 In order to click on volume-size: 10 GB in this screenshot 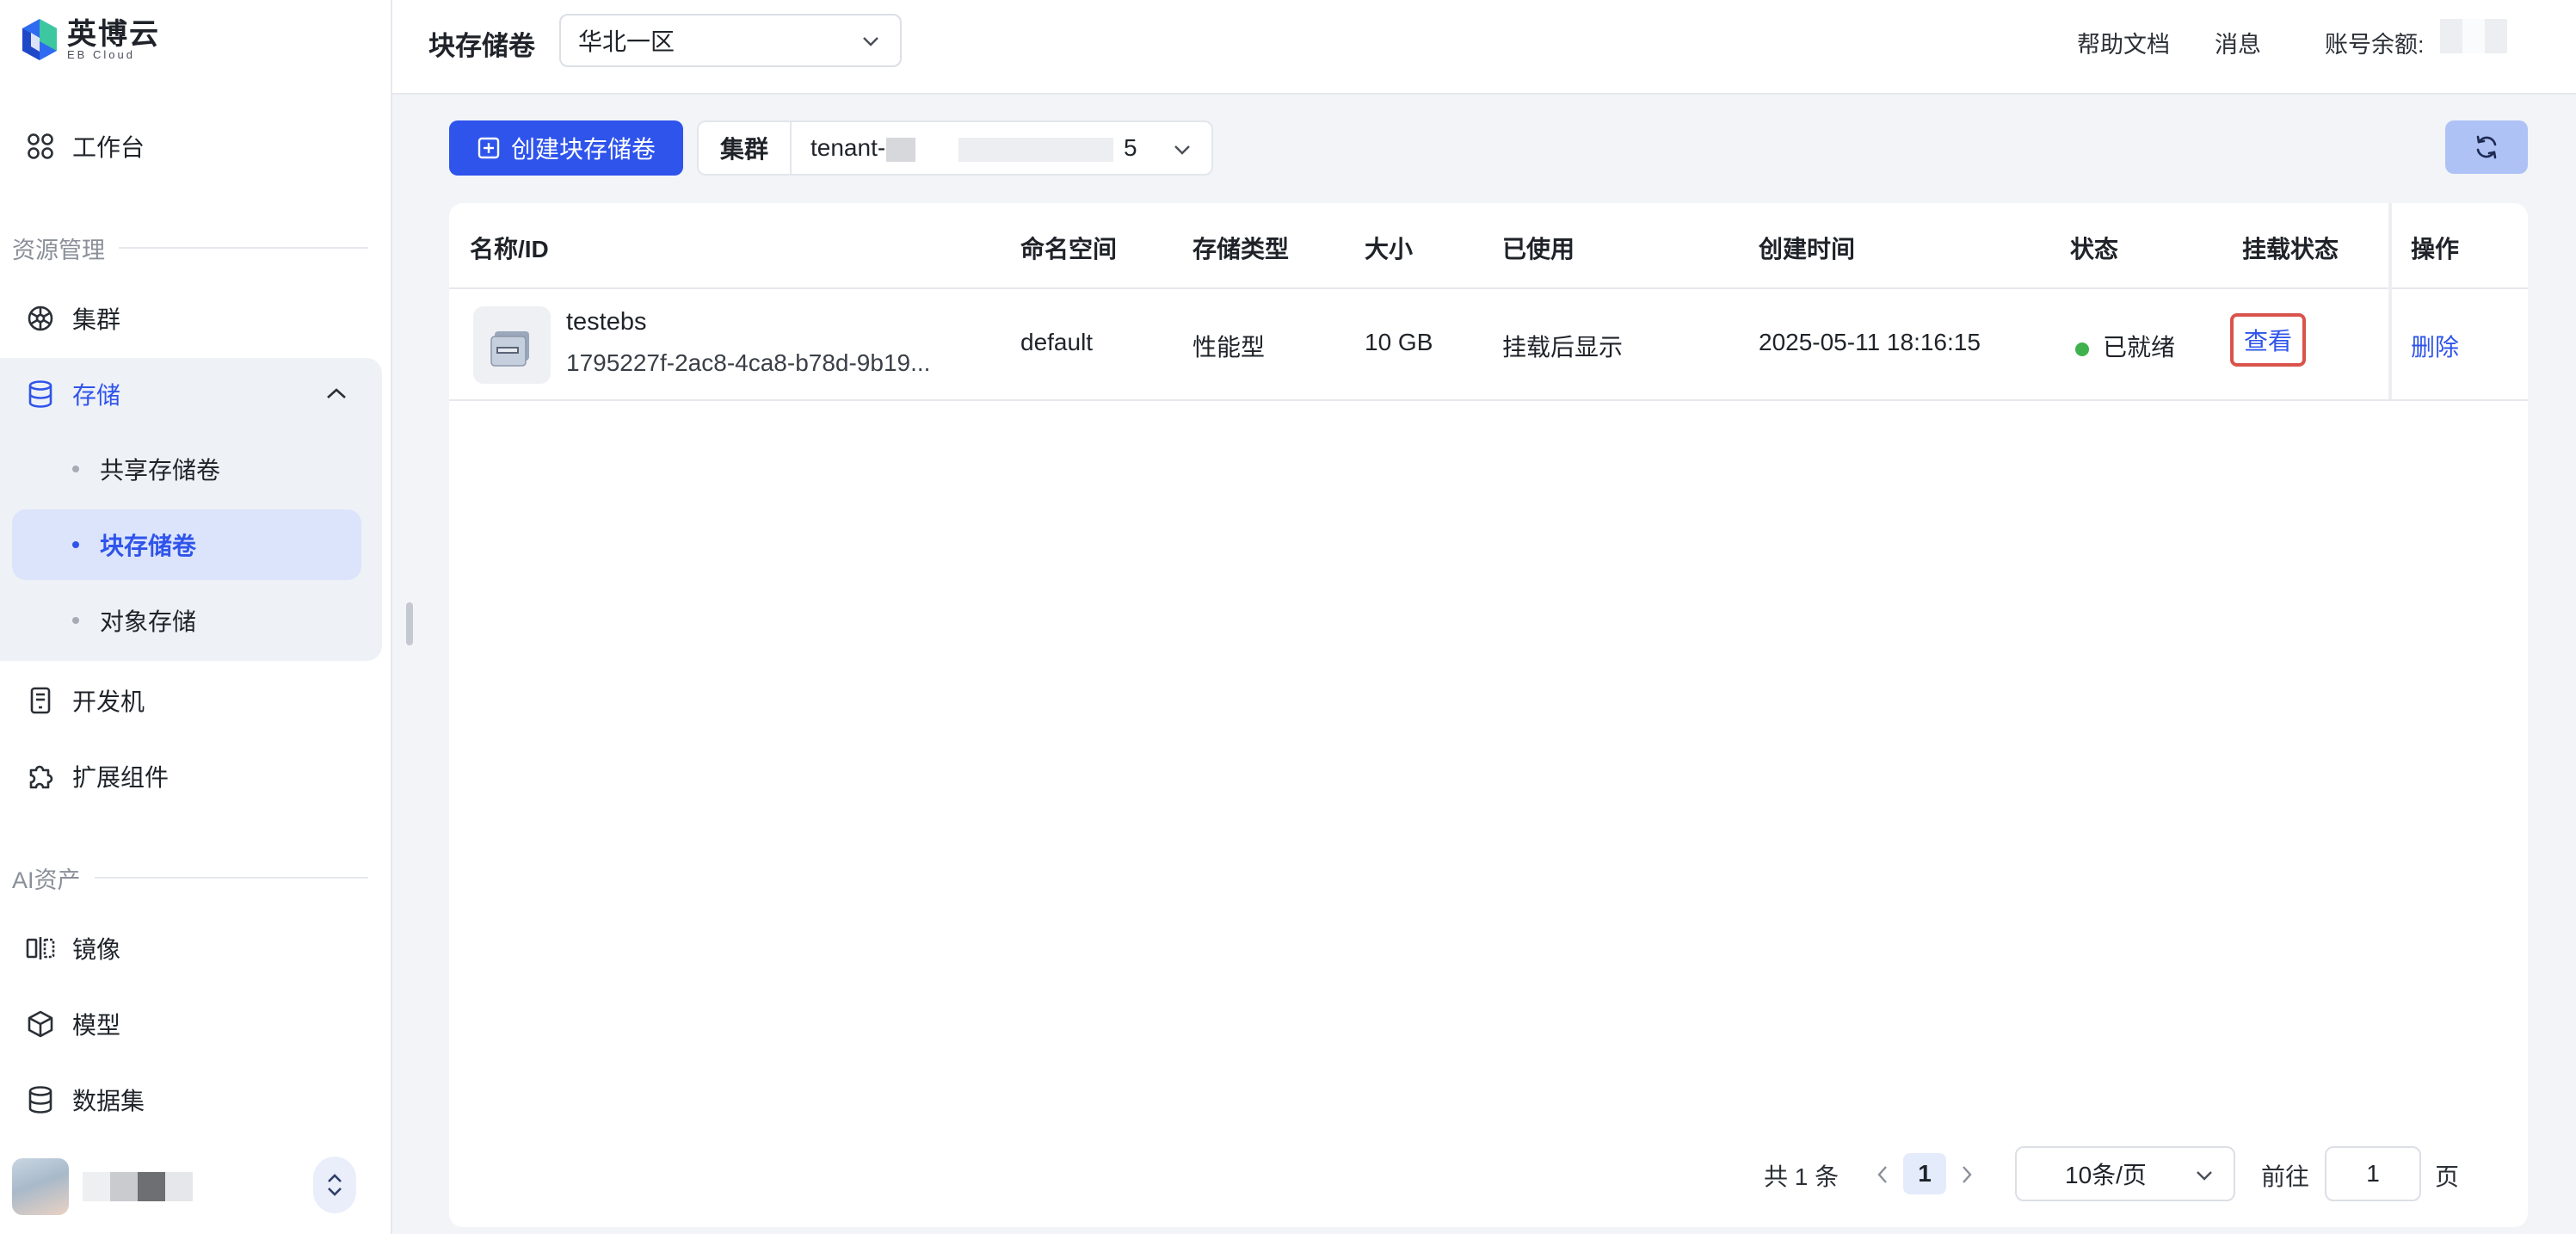, I will do `click(1399, 342)`.